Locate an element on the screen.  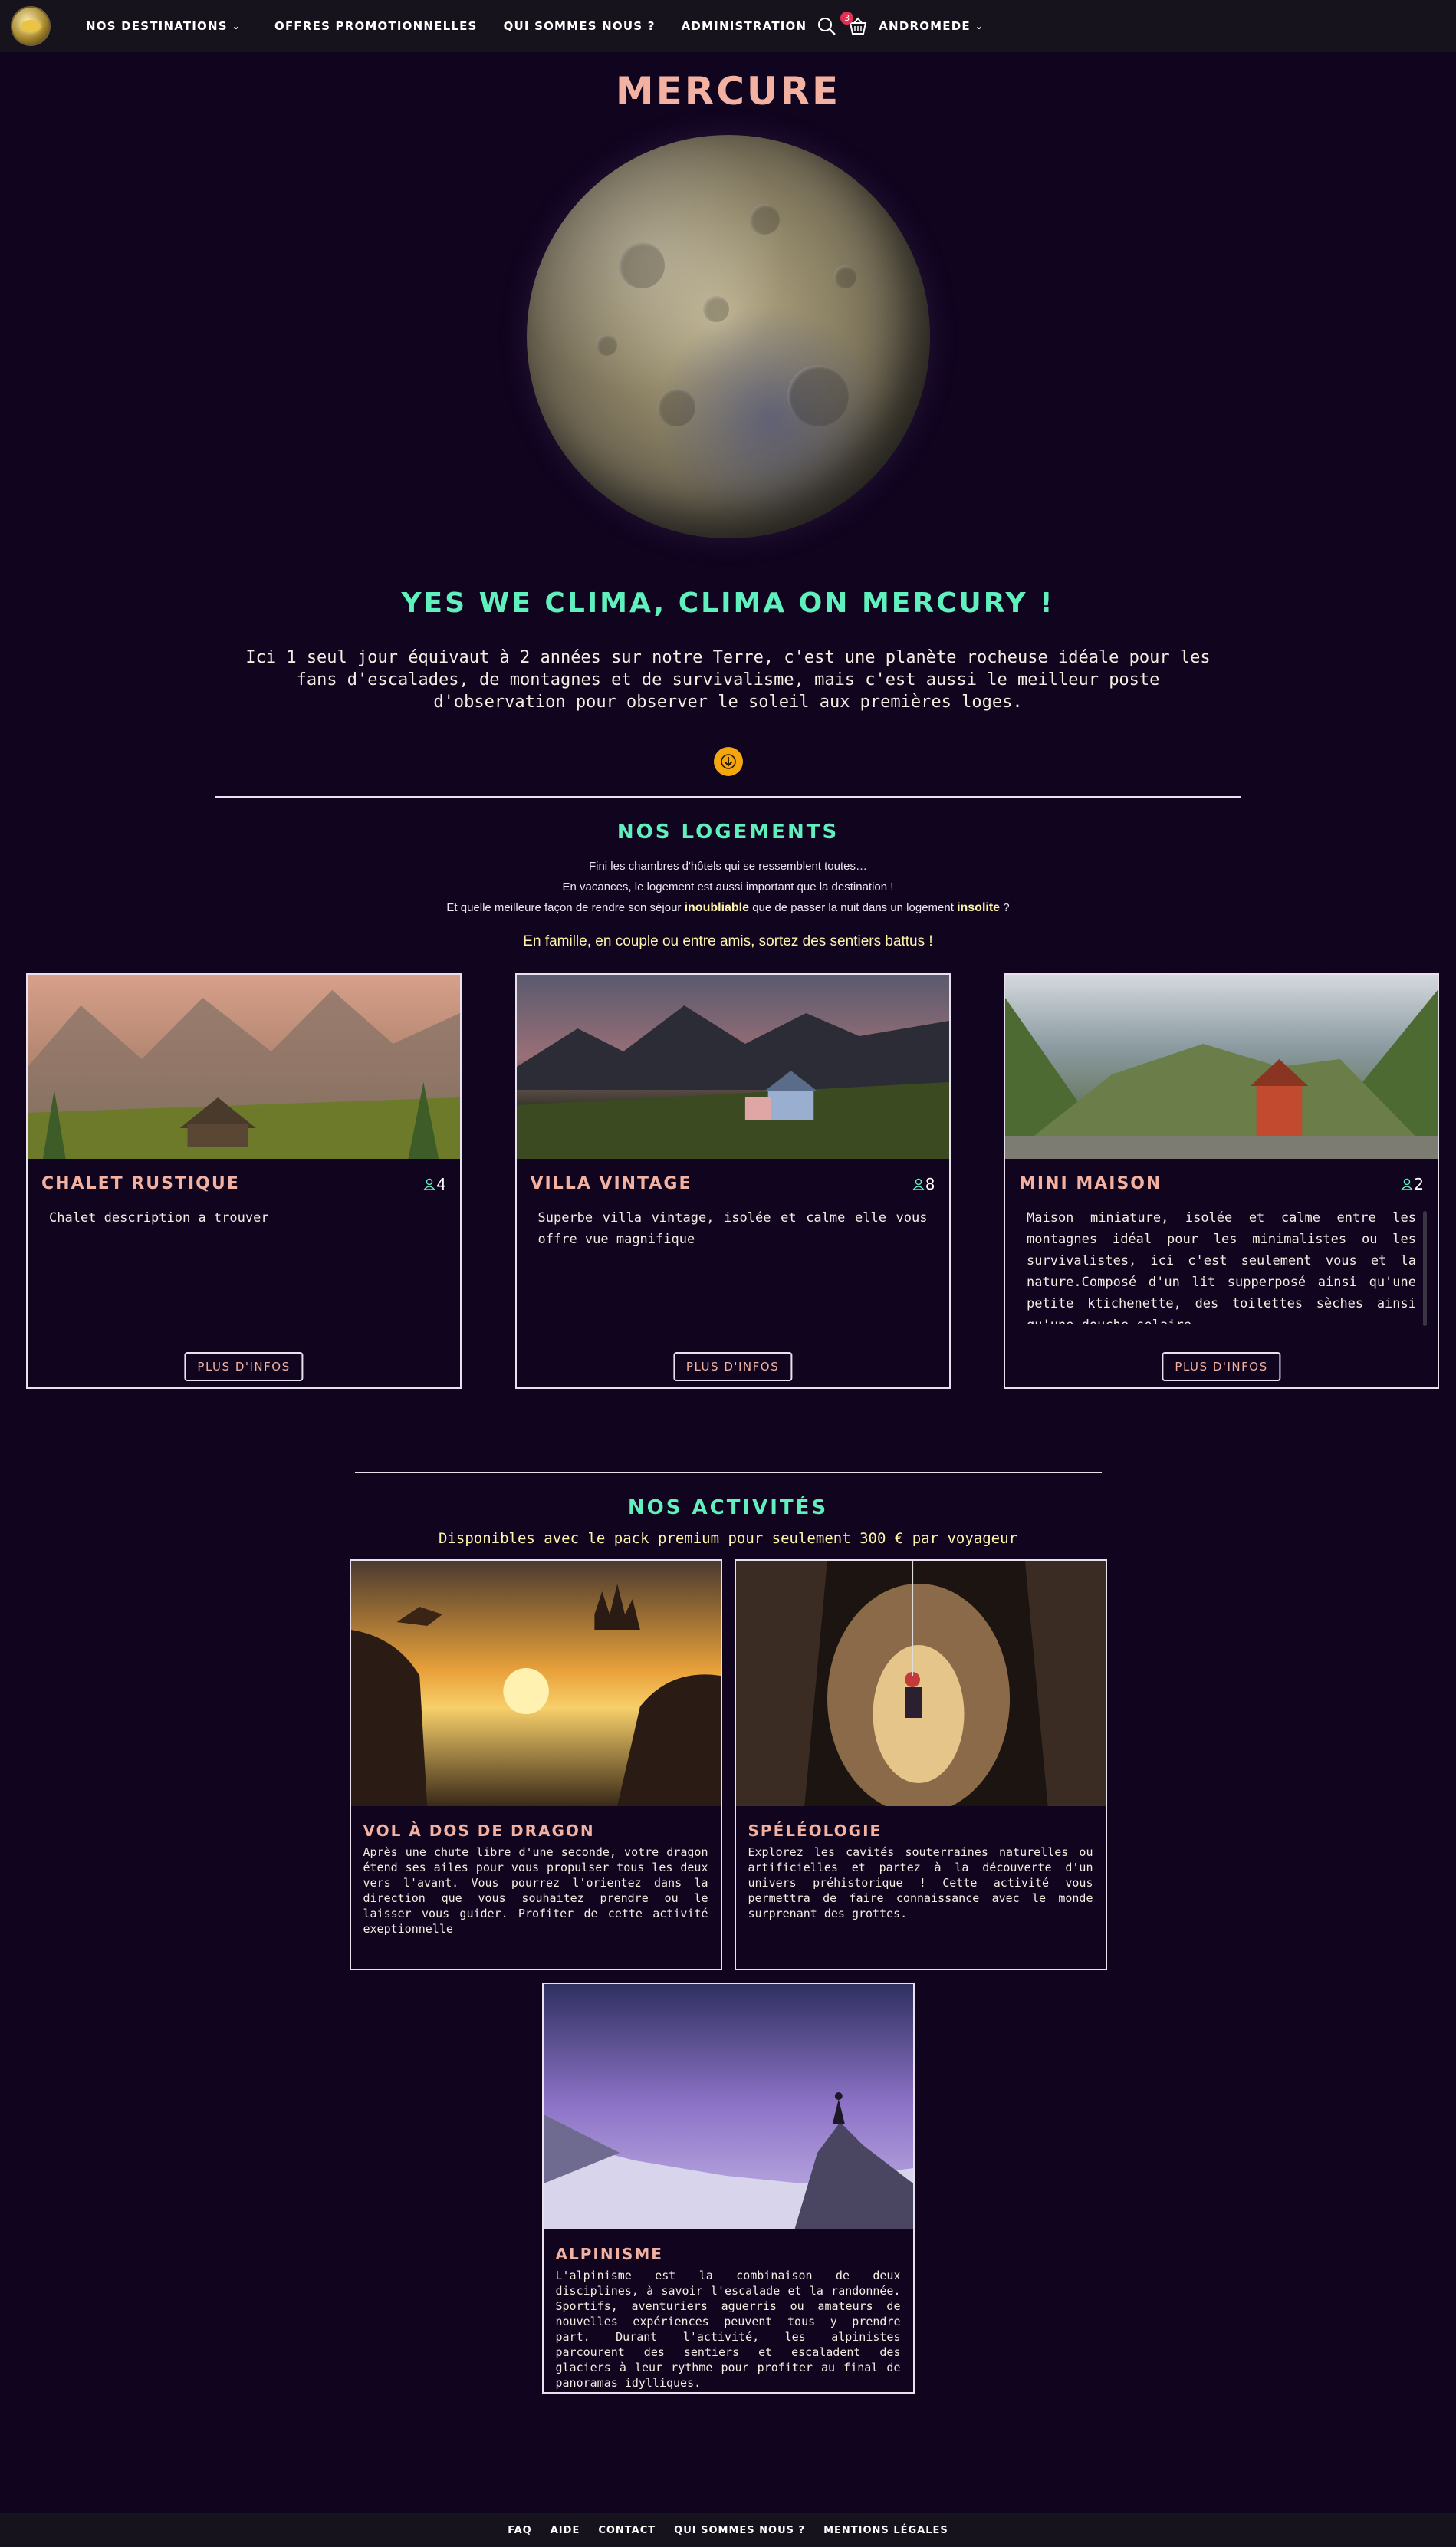
logement-title: Chalet rustique is located at coordinates (140, 1183).